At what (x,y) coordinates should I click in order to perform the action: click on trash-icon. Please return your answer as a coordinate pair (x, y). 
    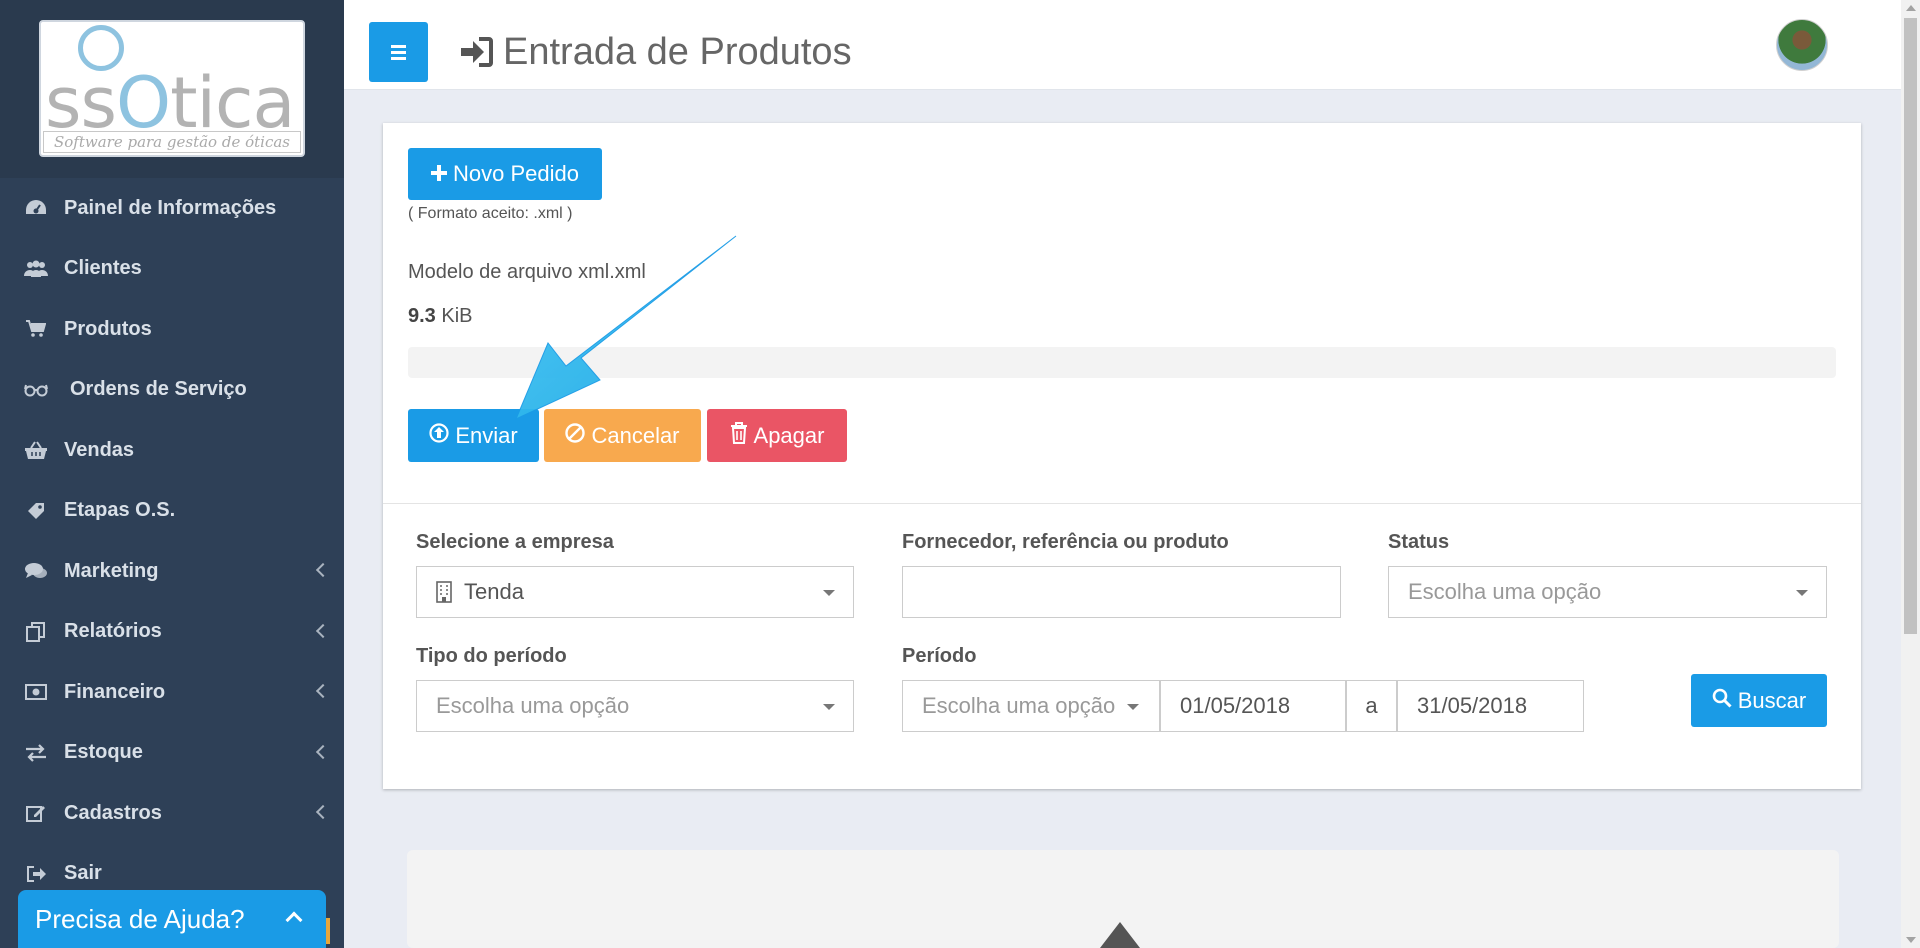
    Looking at the image, I should click on (739, 435).